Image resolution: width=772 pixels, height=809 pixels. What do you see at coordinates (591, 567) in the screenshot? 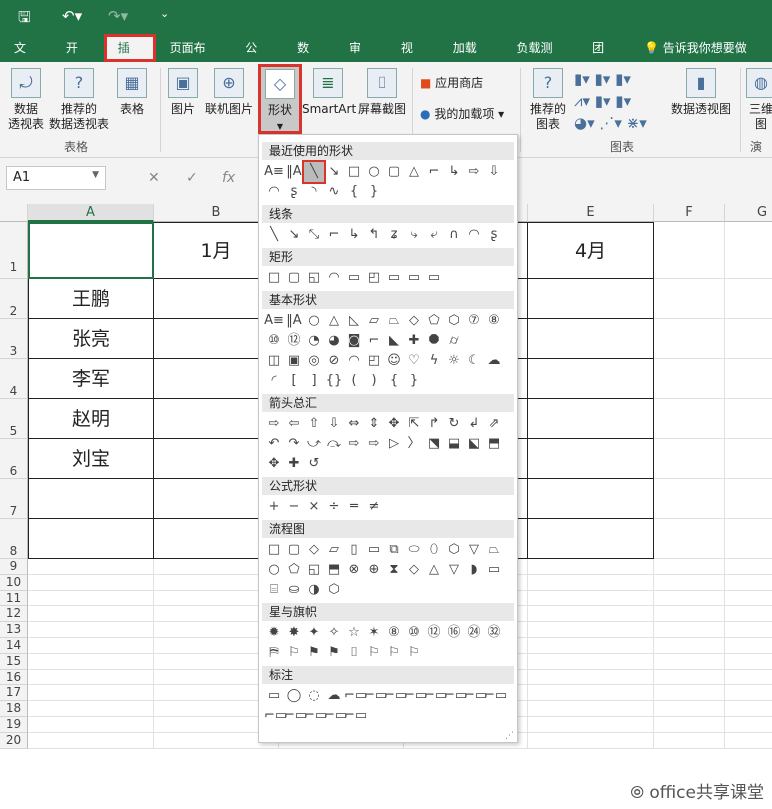
I see `cell-E9` at bounding box center [591, 567].